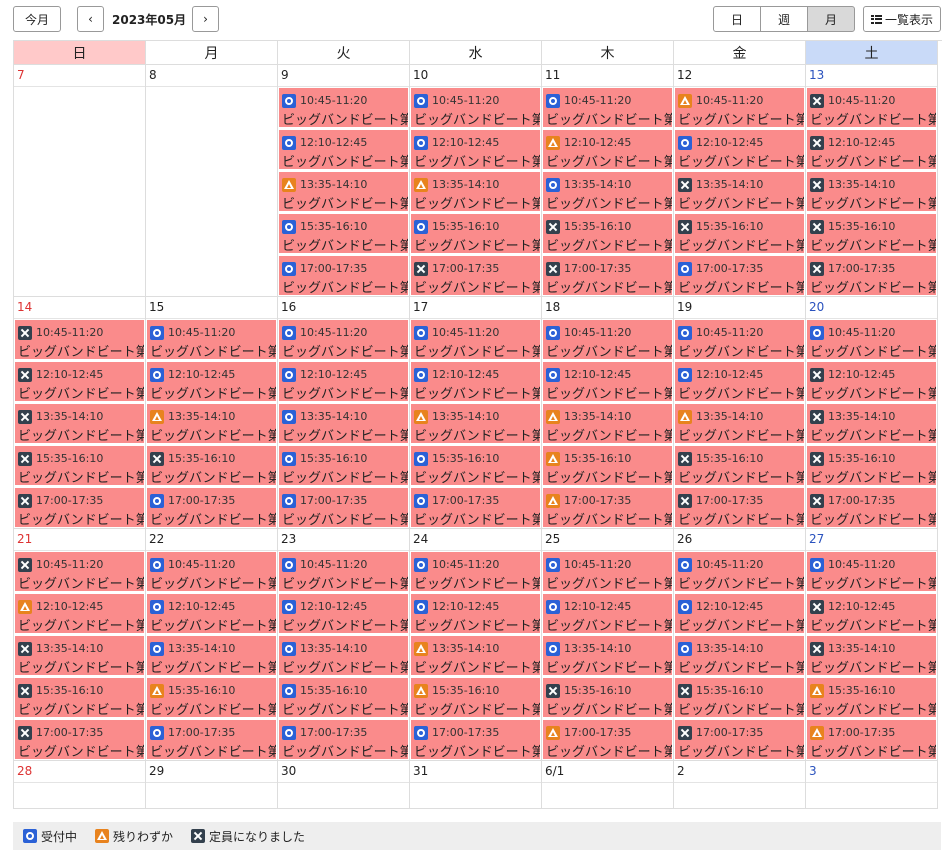 Image resolution: width=951 pixels, height=858 pixels. I want to click on calendar-day: 7, so click(80, 181).